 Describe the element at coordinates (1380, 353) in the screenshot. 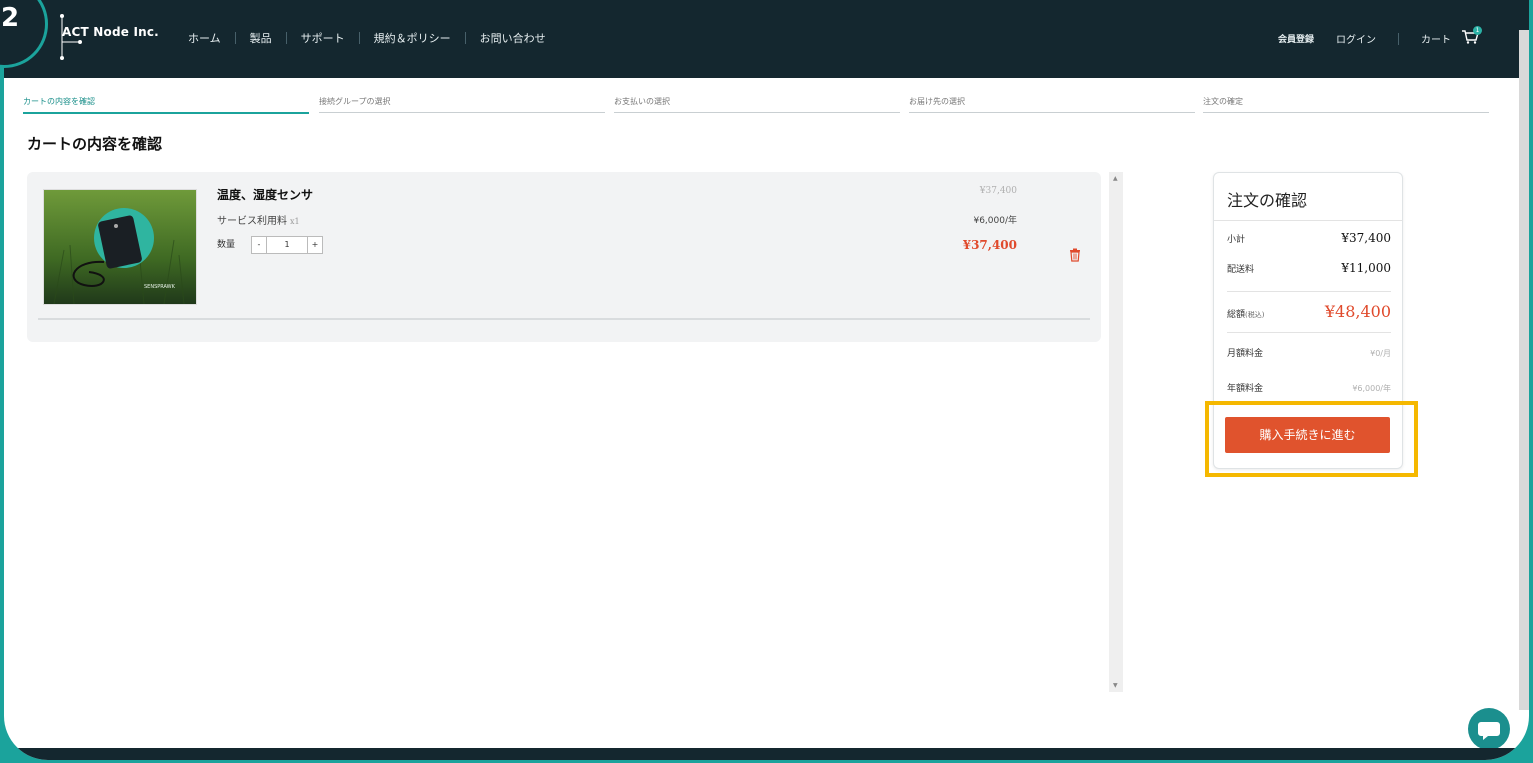

I see `monthly-fee-value: ¥0/月` at that location.